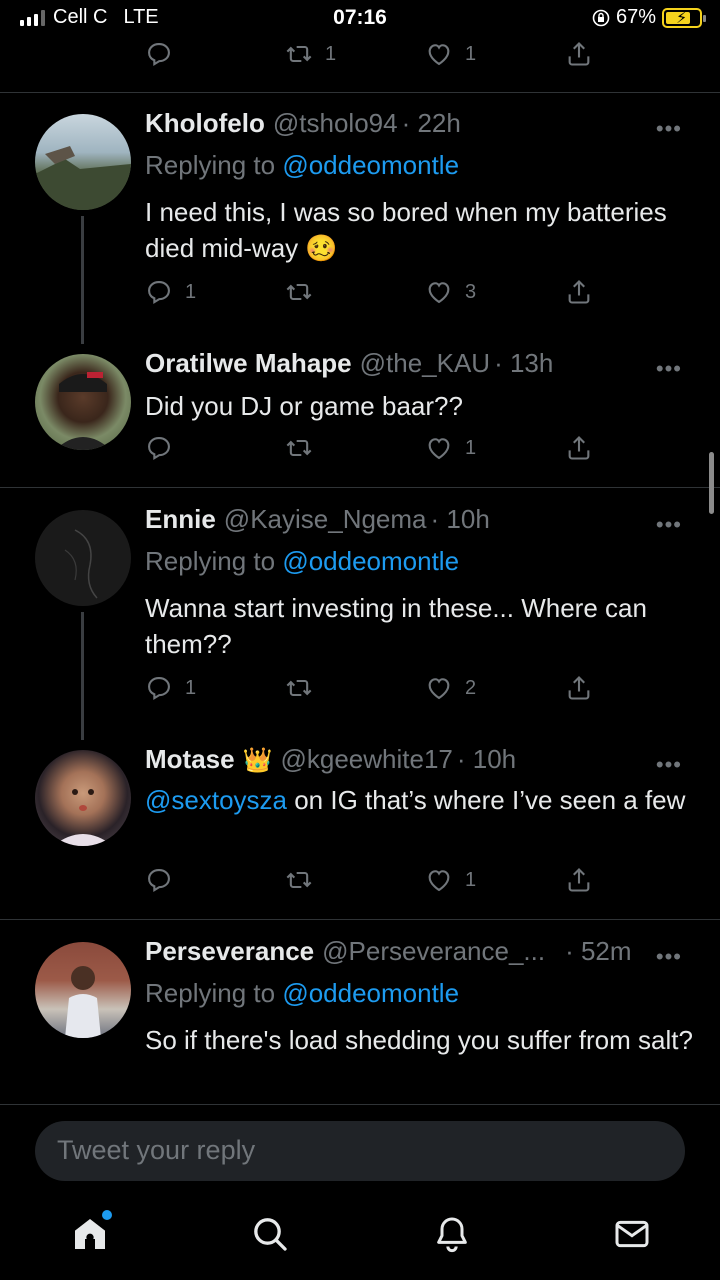 This screenshot has width=720, height=1280. What do you see at coordinates (601, 17) in the screenshot?
I see `orientation-lock-icon` at bounding box center [601, 17].